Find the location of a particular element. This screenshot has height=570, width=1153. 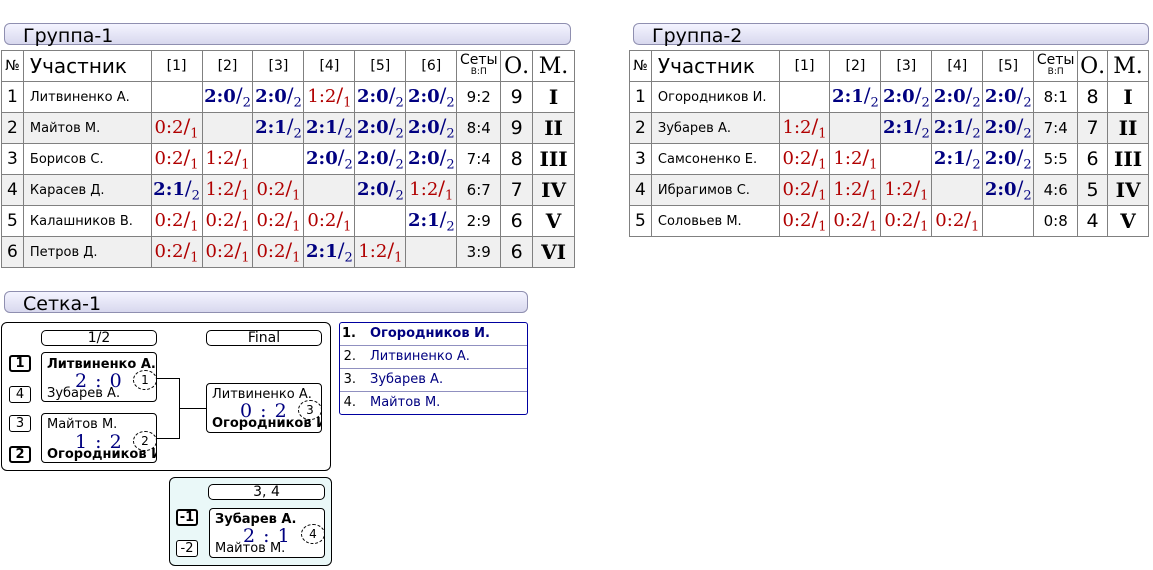

points-total: 8 is located at coordinates (517, 159).